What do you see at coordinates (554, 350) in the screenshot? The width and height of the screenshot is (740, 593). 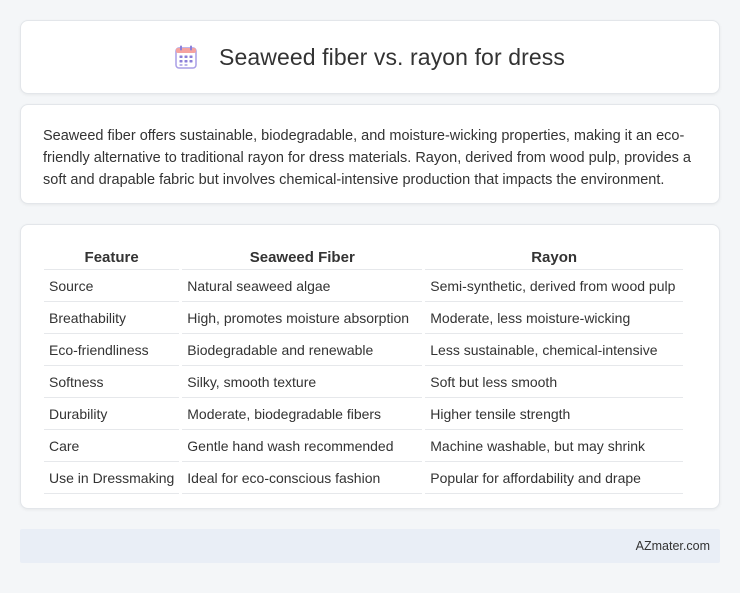 I see `rayon-cell: Less sustainable, chemical-intensive` at bounding box center [554, 350].